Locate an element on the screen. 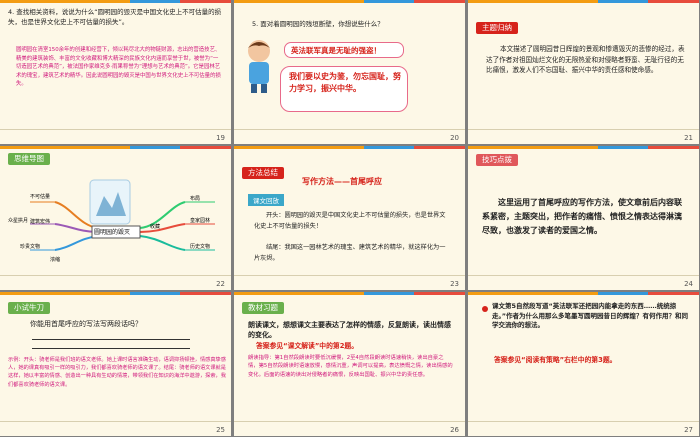  bubble1-text: 英法联军真是无耻的强盗！ is located at coordinates (336, 50).